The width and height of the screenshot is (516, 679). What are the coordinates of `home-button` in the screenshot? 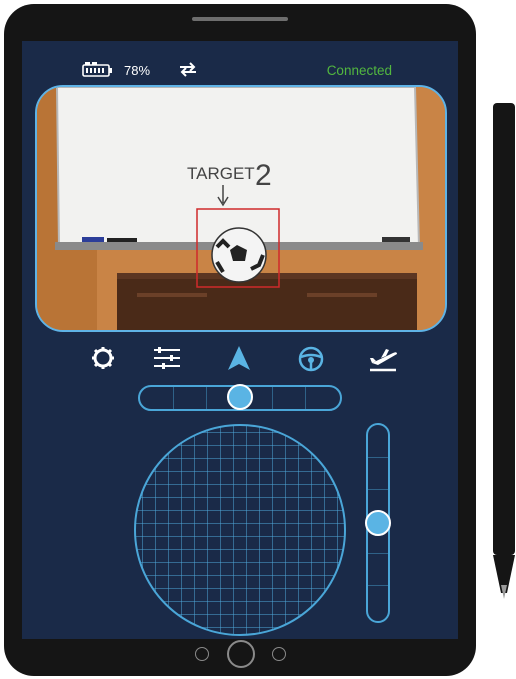 It's located at (241, 654).